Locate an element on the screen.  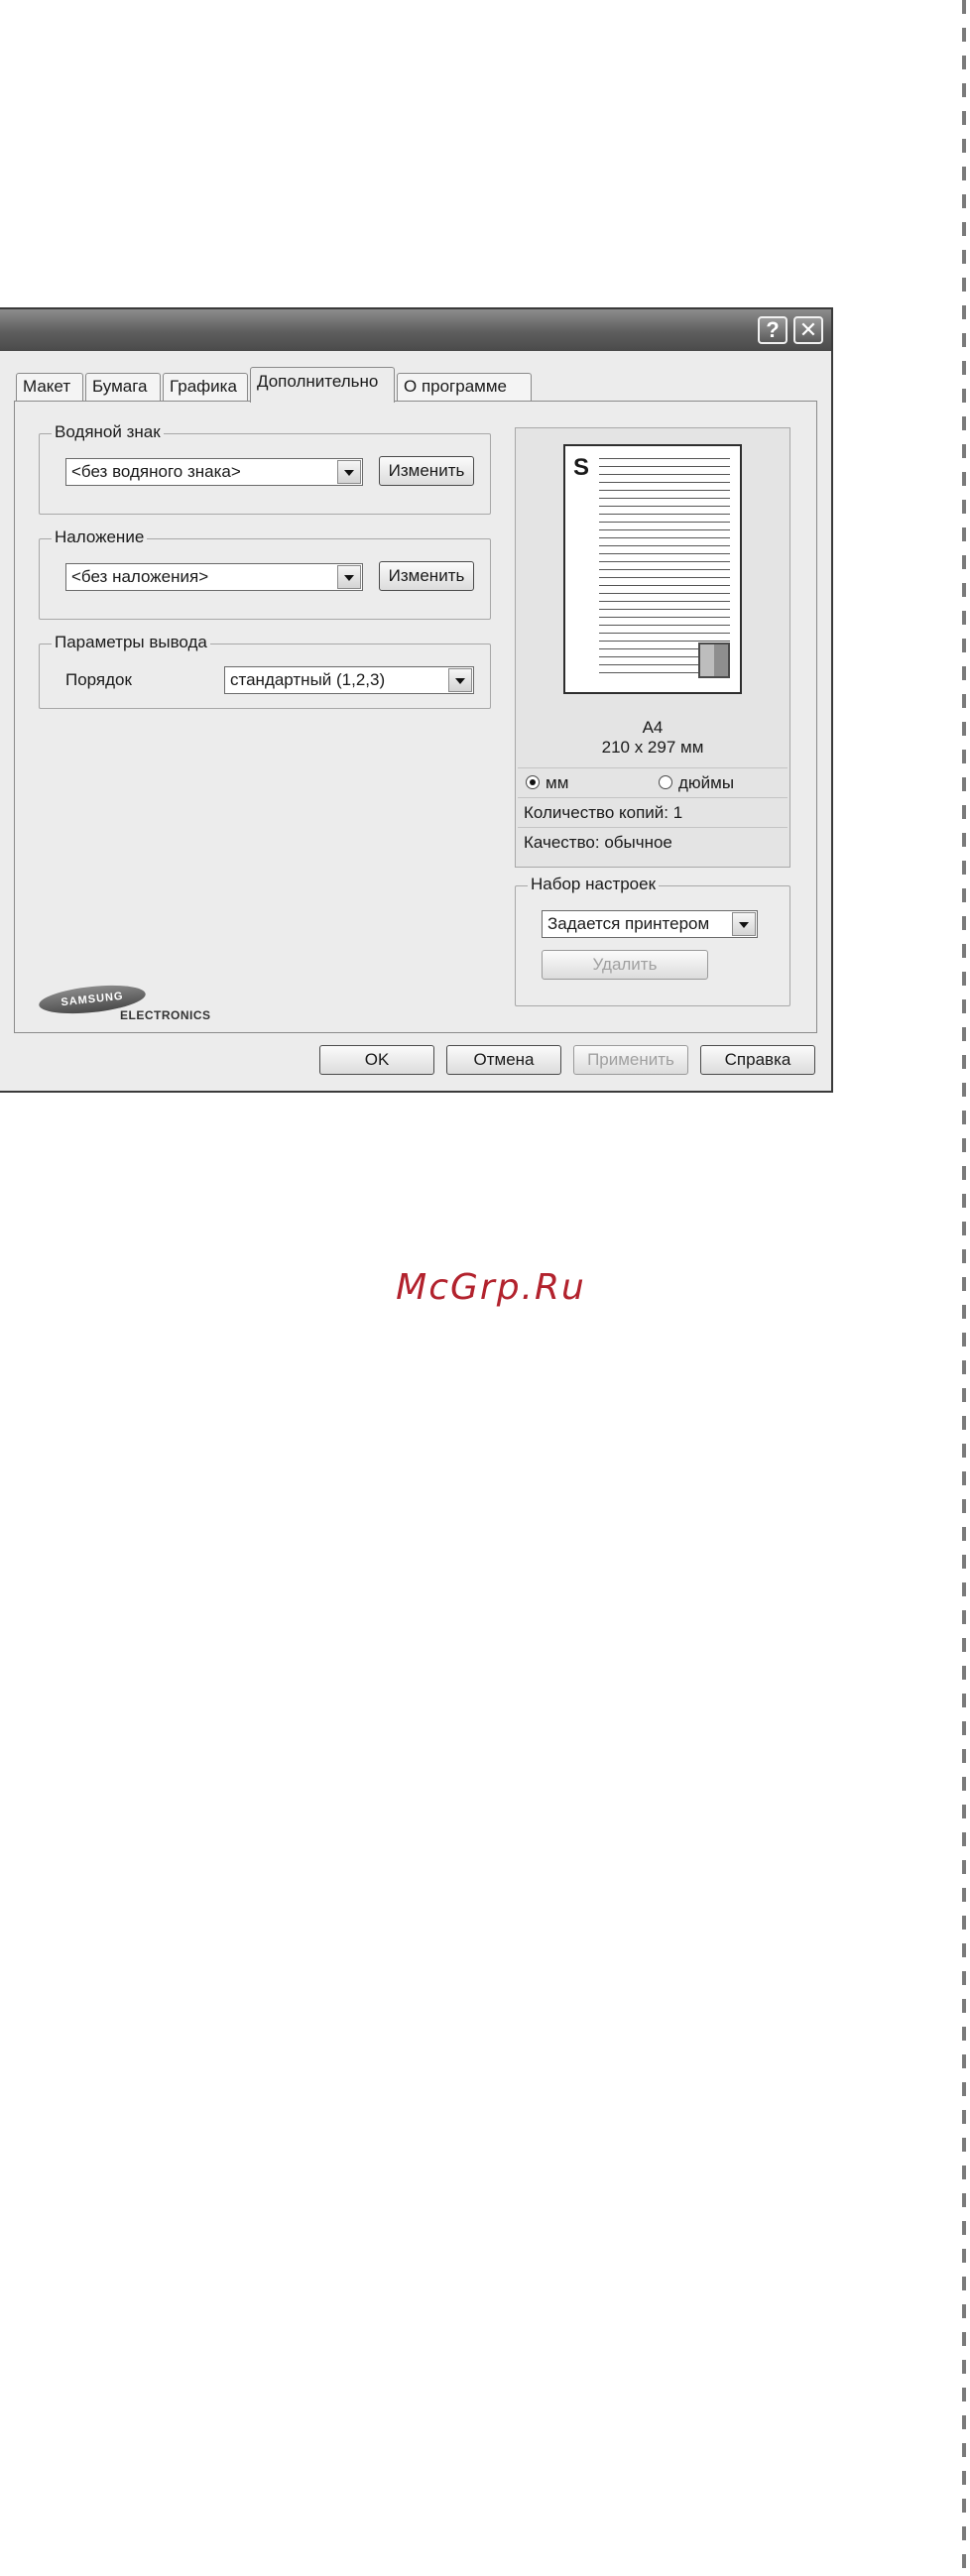
paper-preview: S is located at coordinates (652, 569).